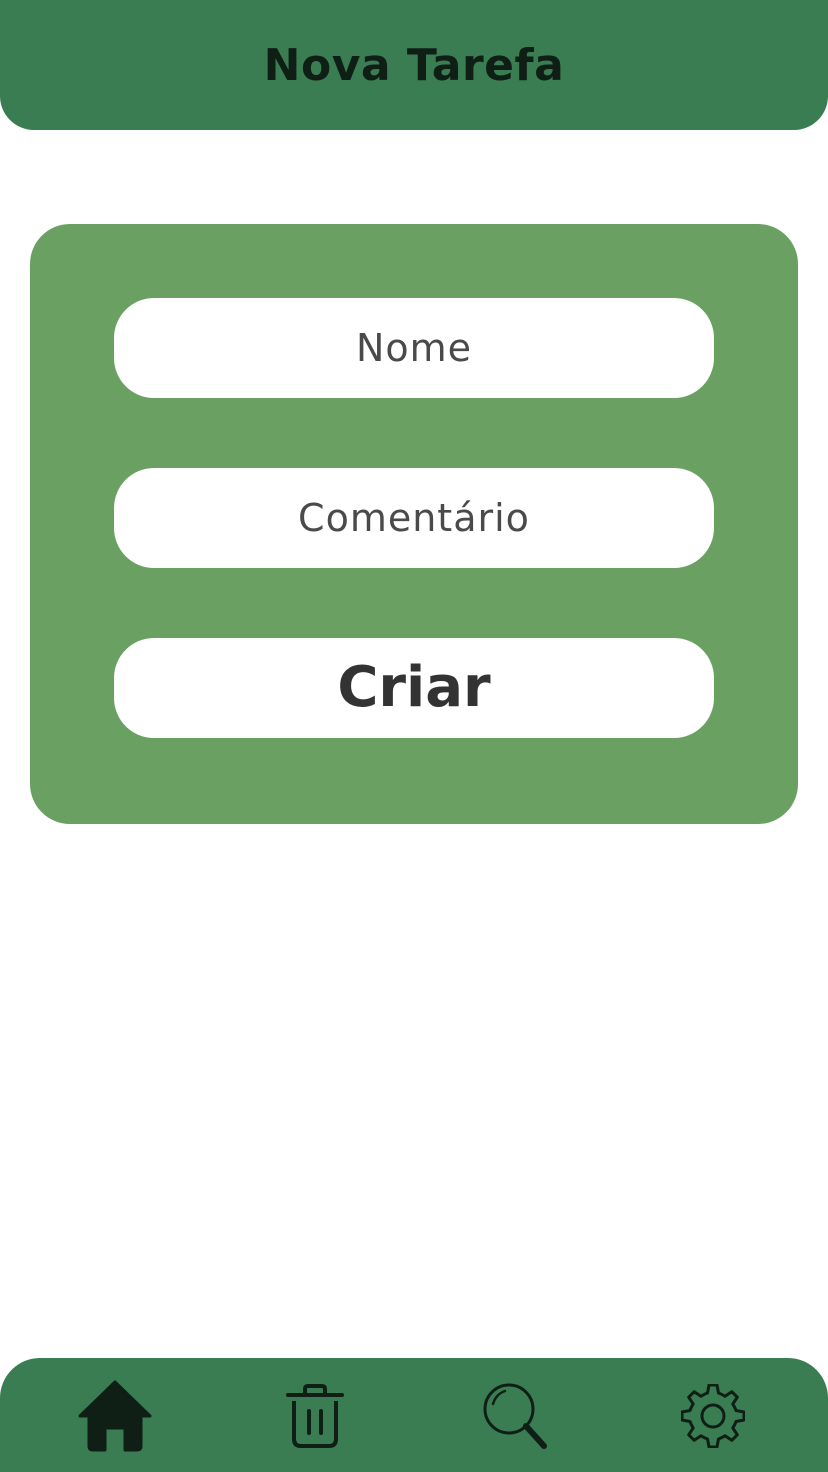  Describe the element at coordinates (414, 518) in the screenshot. I see `comment-input` at that location.